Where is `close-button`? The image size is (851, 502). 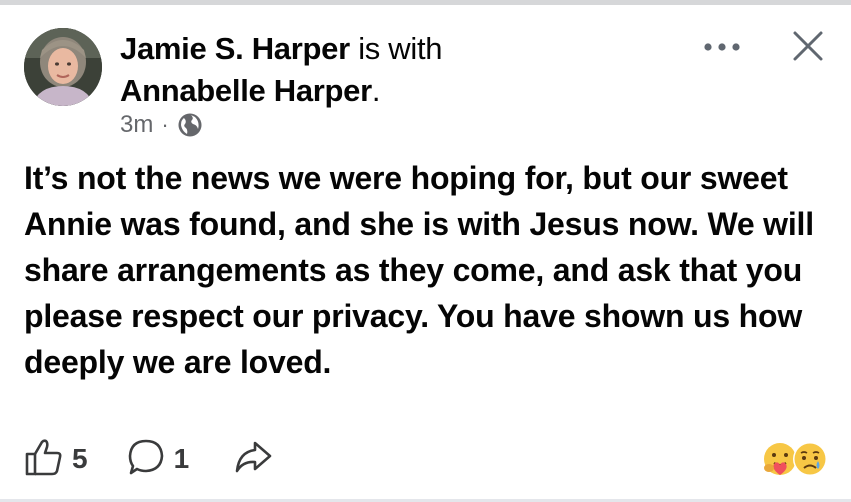
close-button is located at coordinates (808, 48).